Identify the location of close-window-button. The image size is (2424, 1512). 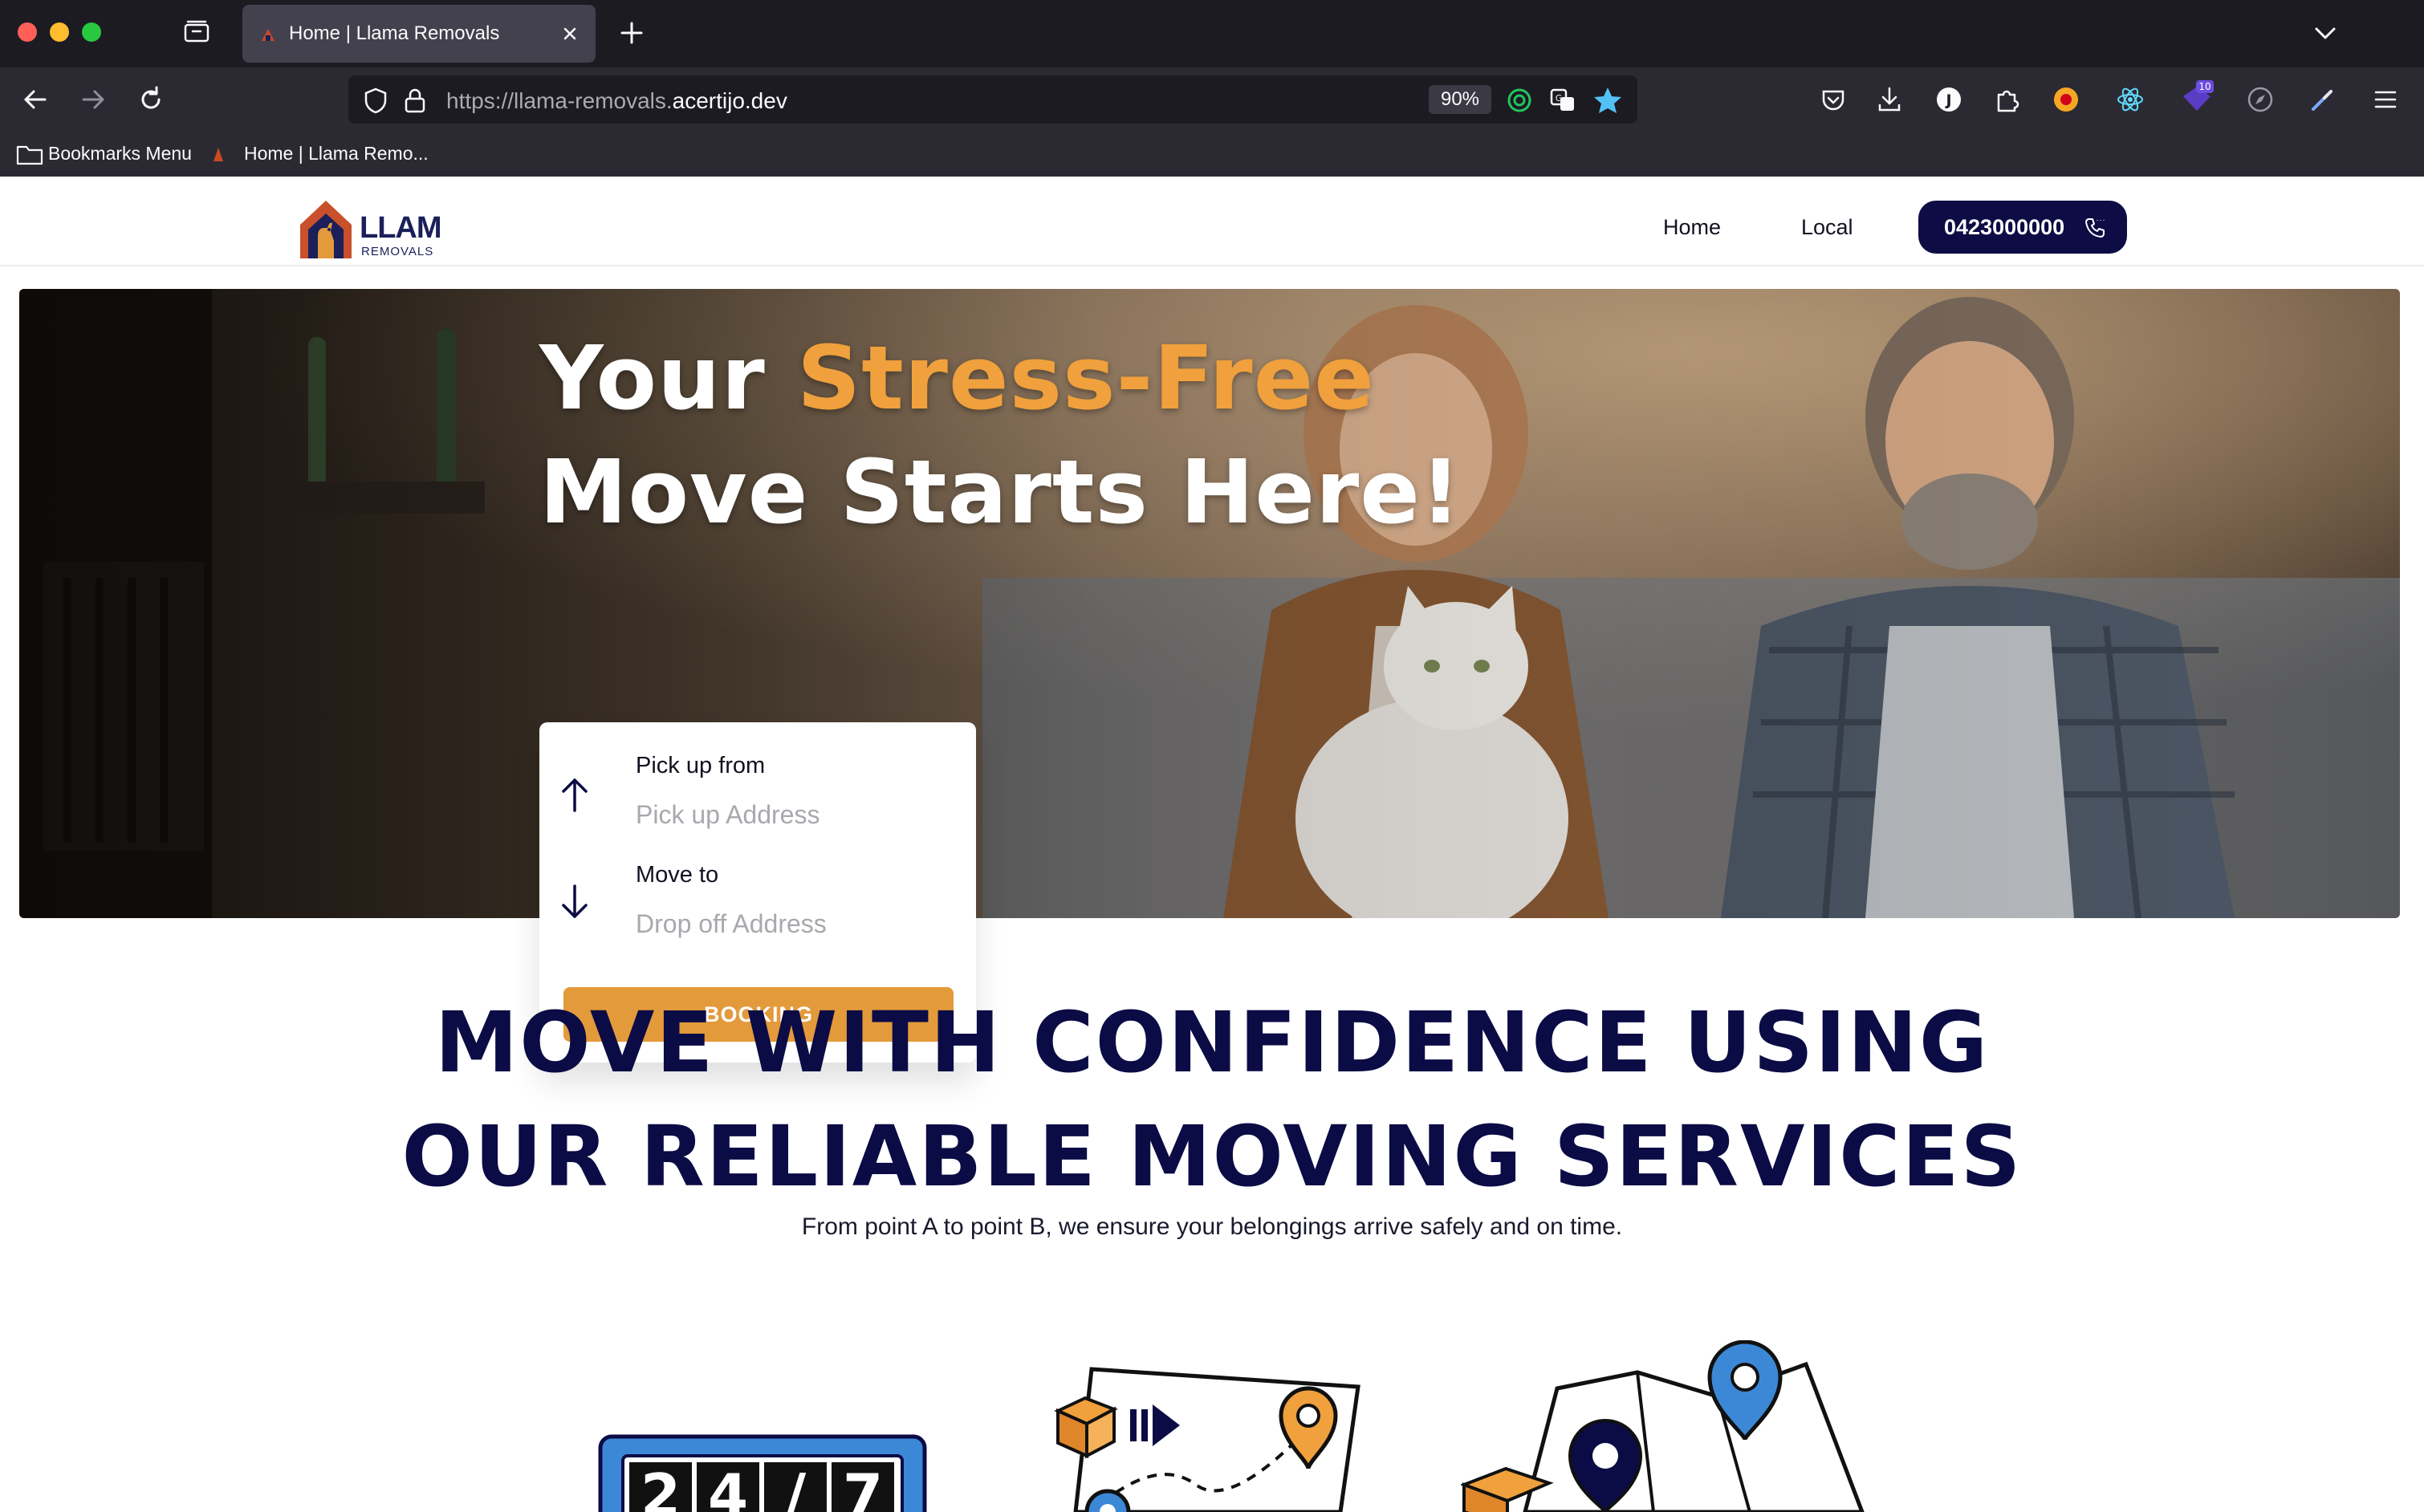
(28, 32).